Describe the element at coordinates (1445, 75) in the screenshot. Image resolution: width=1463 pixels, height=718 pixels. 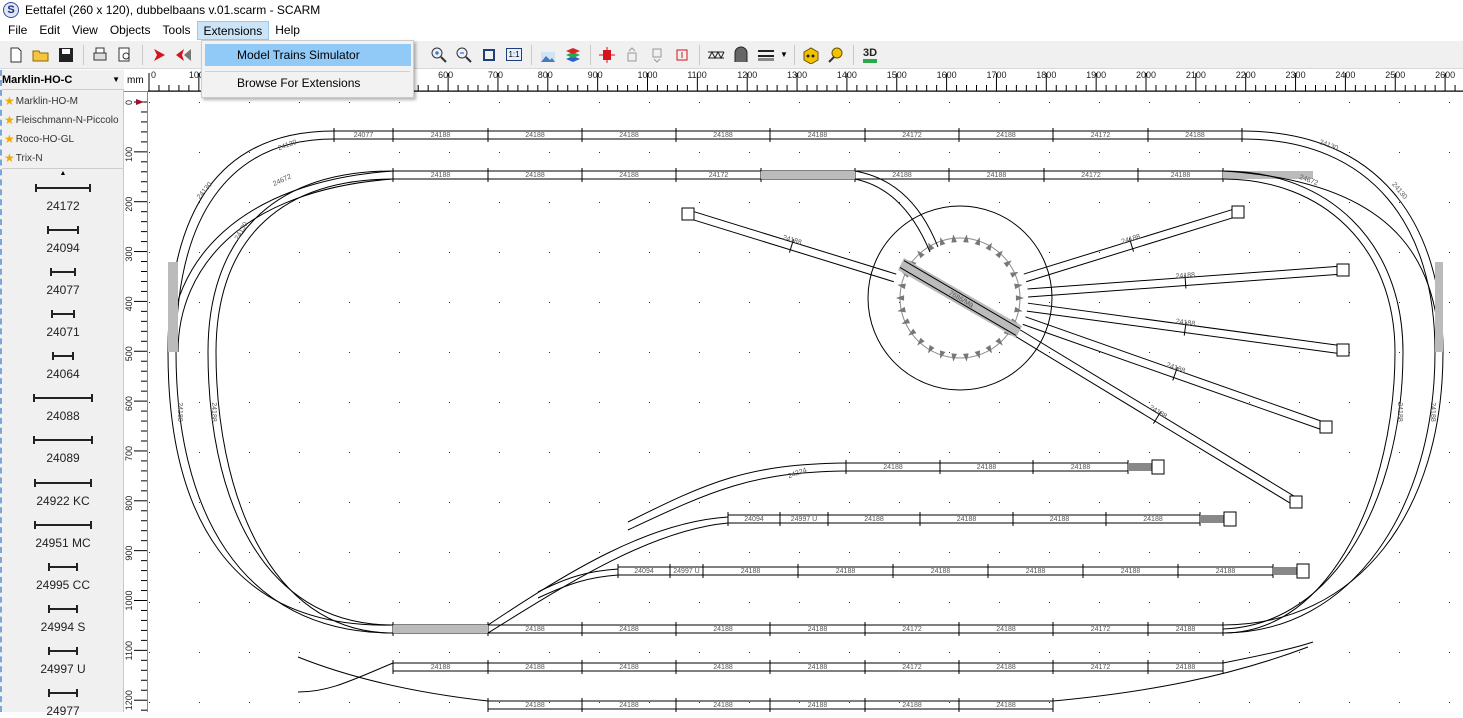
I see `ruler-tick-label: 2600` at that location.